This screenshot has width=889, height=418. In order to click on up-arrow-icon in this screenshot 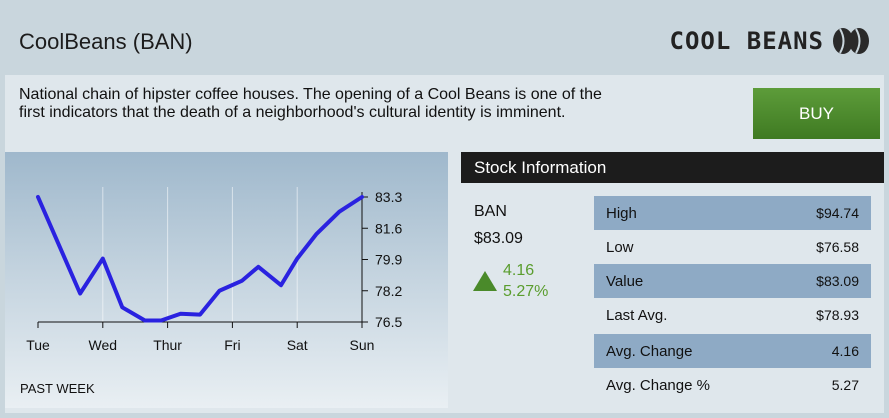, I will do `click(485, 281)`.